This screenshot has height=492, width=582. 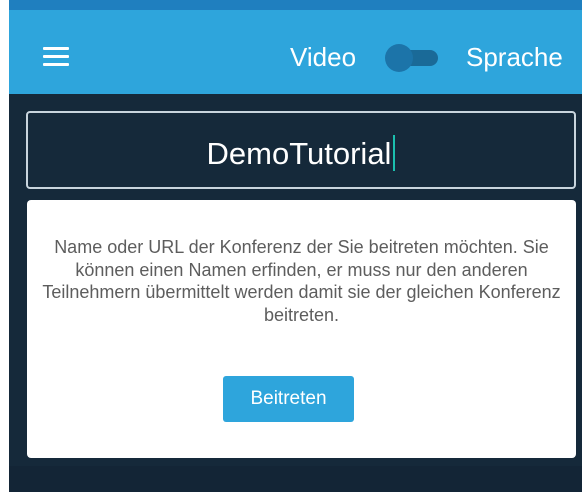 I want to click on room-name-text: DemoTutorial, so click(x=299, y=153).